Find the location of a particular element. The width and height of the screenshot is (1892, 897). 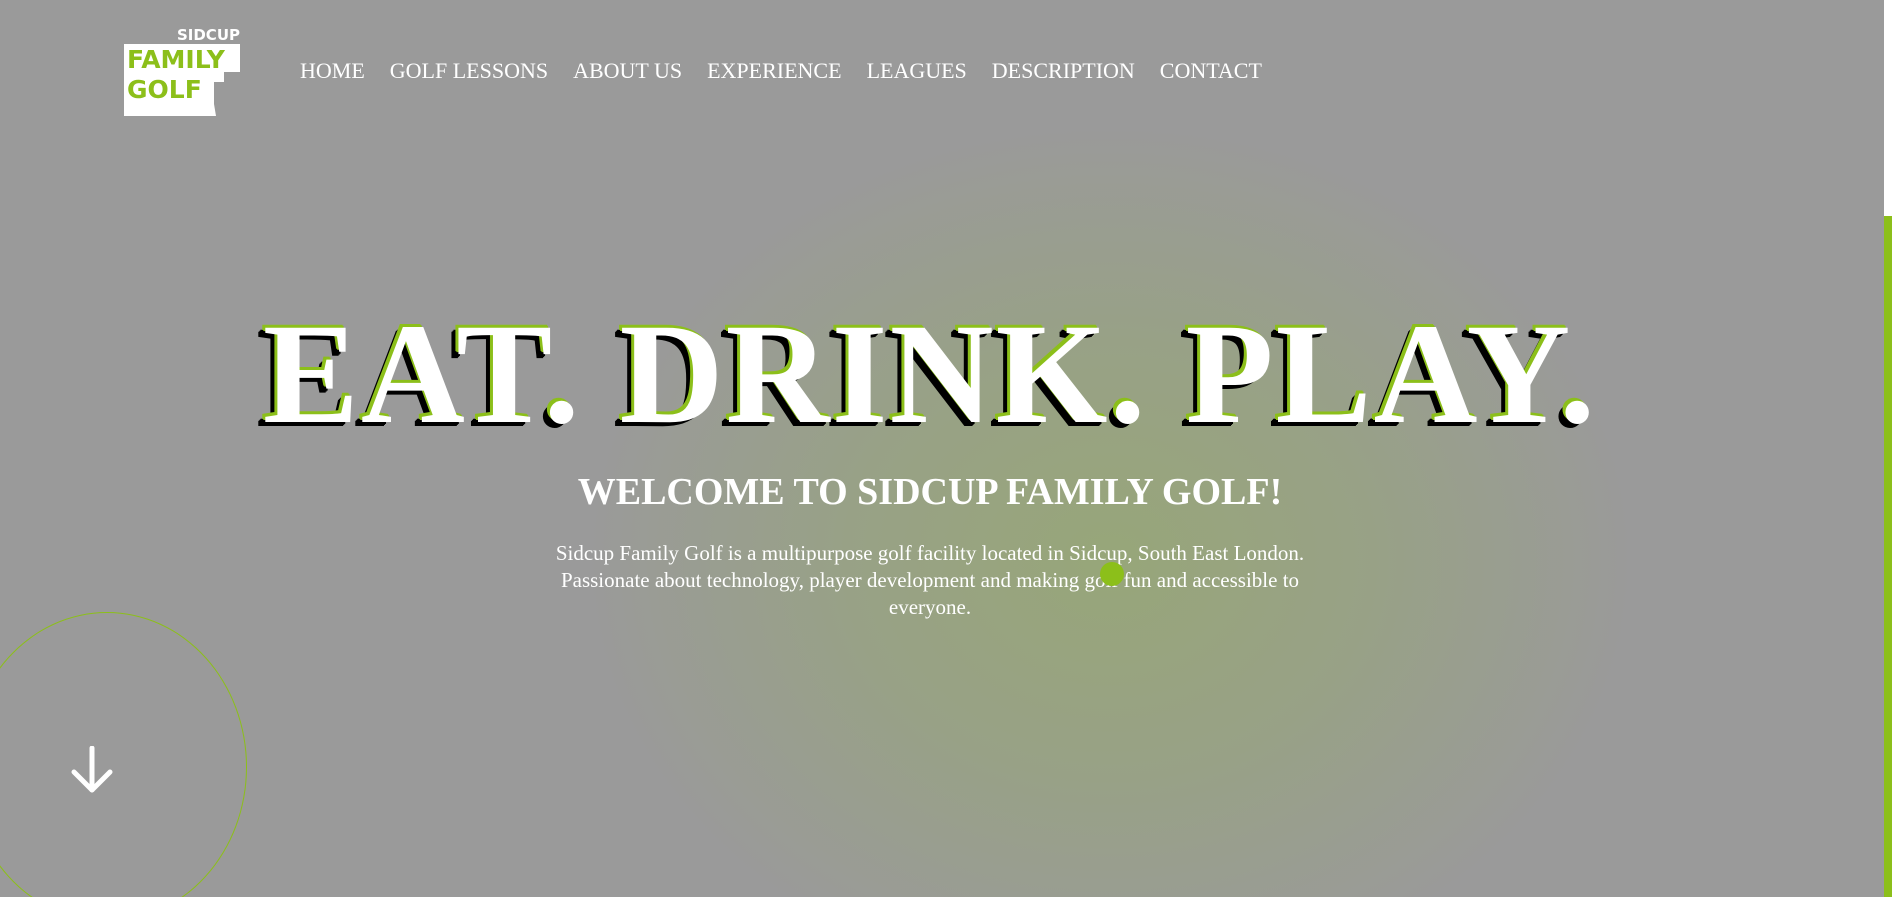

nav-item-home: HOME is located at coordinates (332, 71).